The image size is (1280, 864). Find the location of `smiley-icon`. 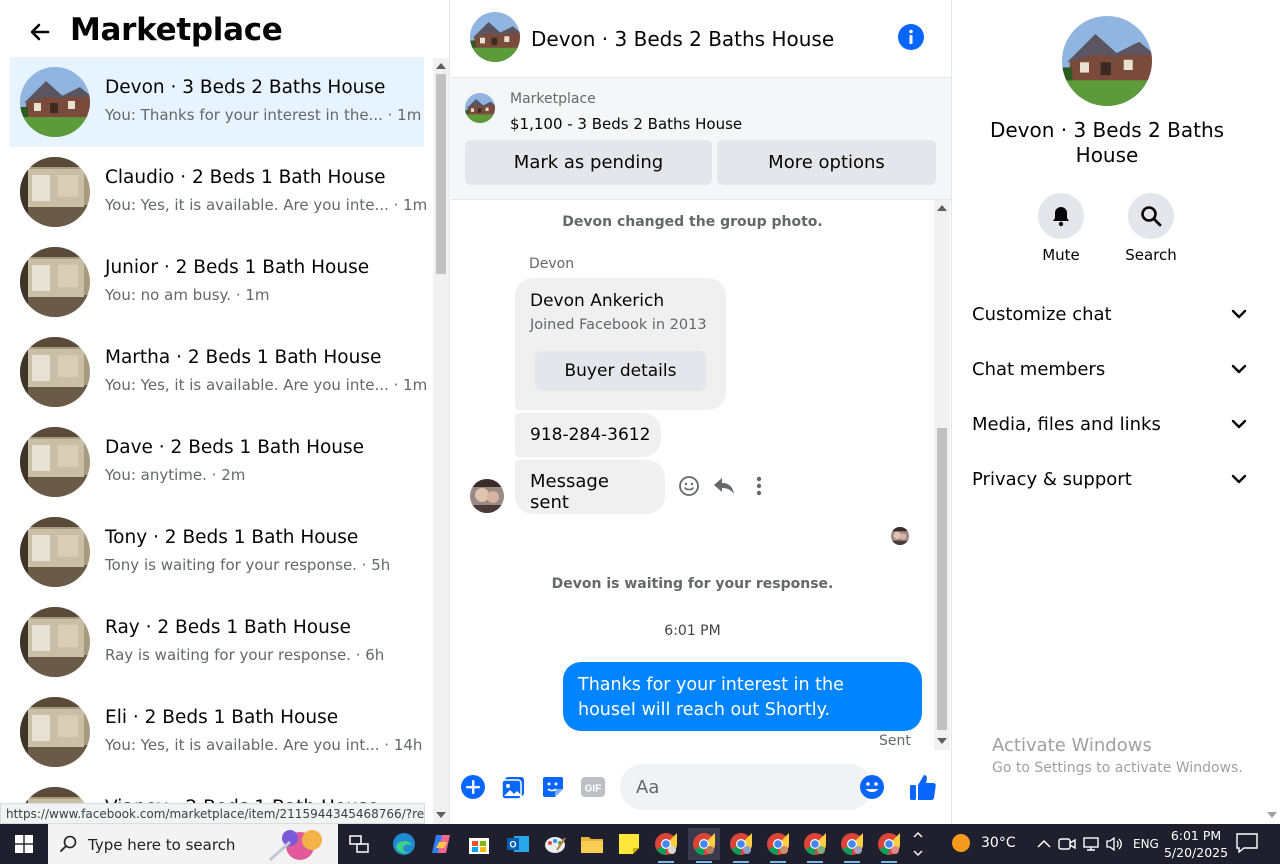

smiley-icon is located at coordinates (689, 486).